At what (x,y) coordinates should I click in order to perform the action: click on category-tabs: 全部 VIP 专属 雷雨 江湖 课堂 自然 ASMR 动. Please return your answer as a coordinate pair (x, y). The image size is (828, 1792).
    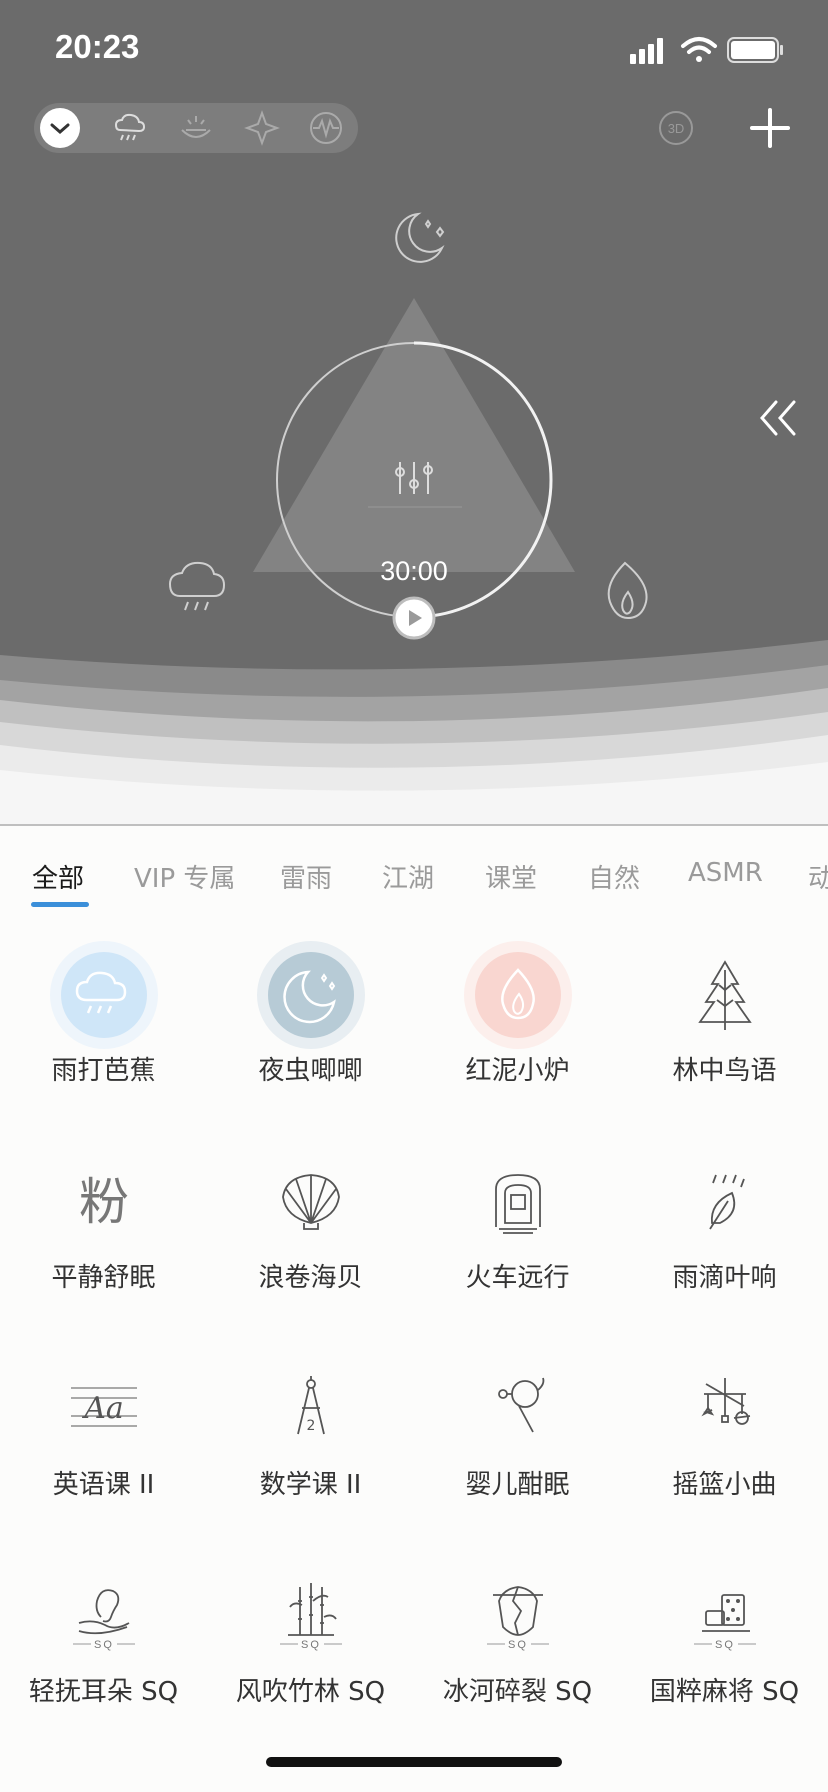
    Looking at the image, I should click on (414, 868).